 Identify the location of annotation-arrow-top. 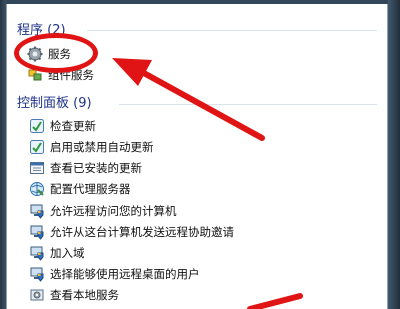
(188, 99).